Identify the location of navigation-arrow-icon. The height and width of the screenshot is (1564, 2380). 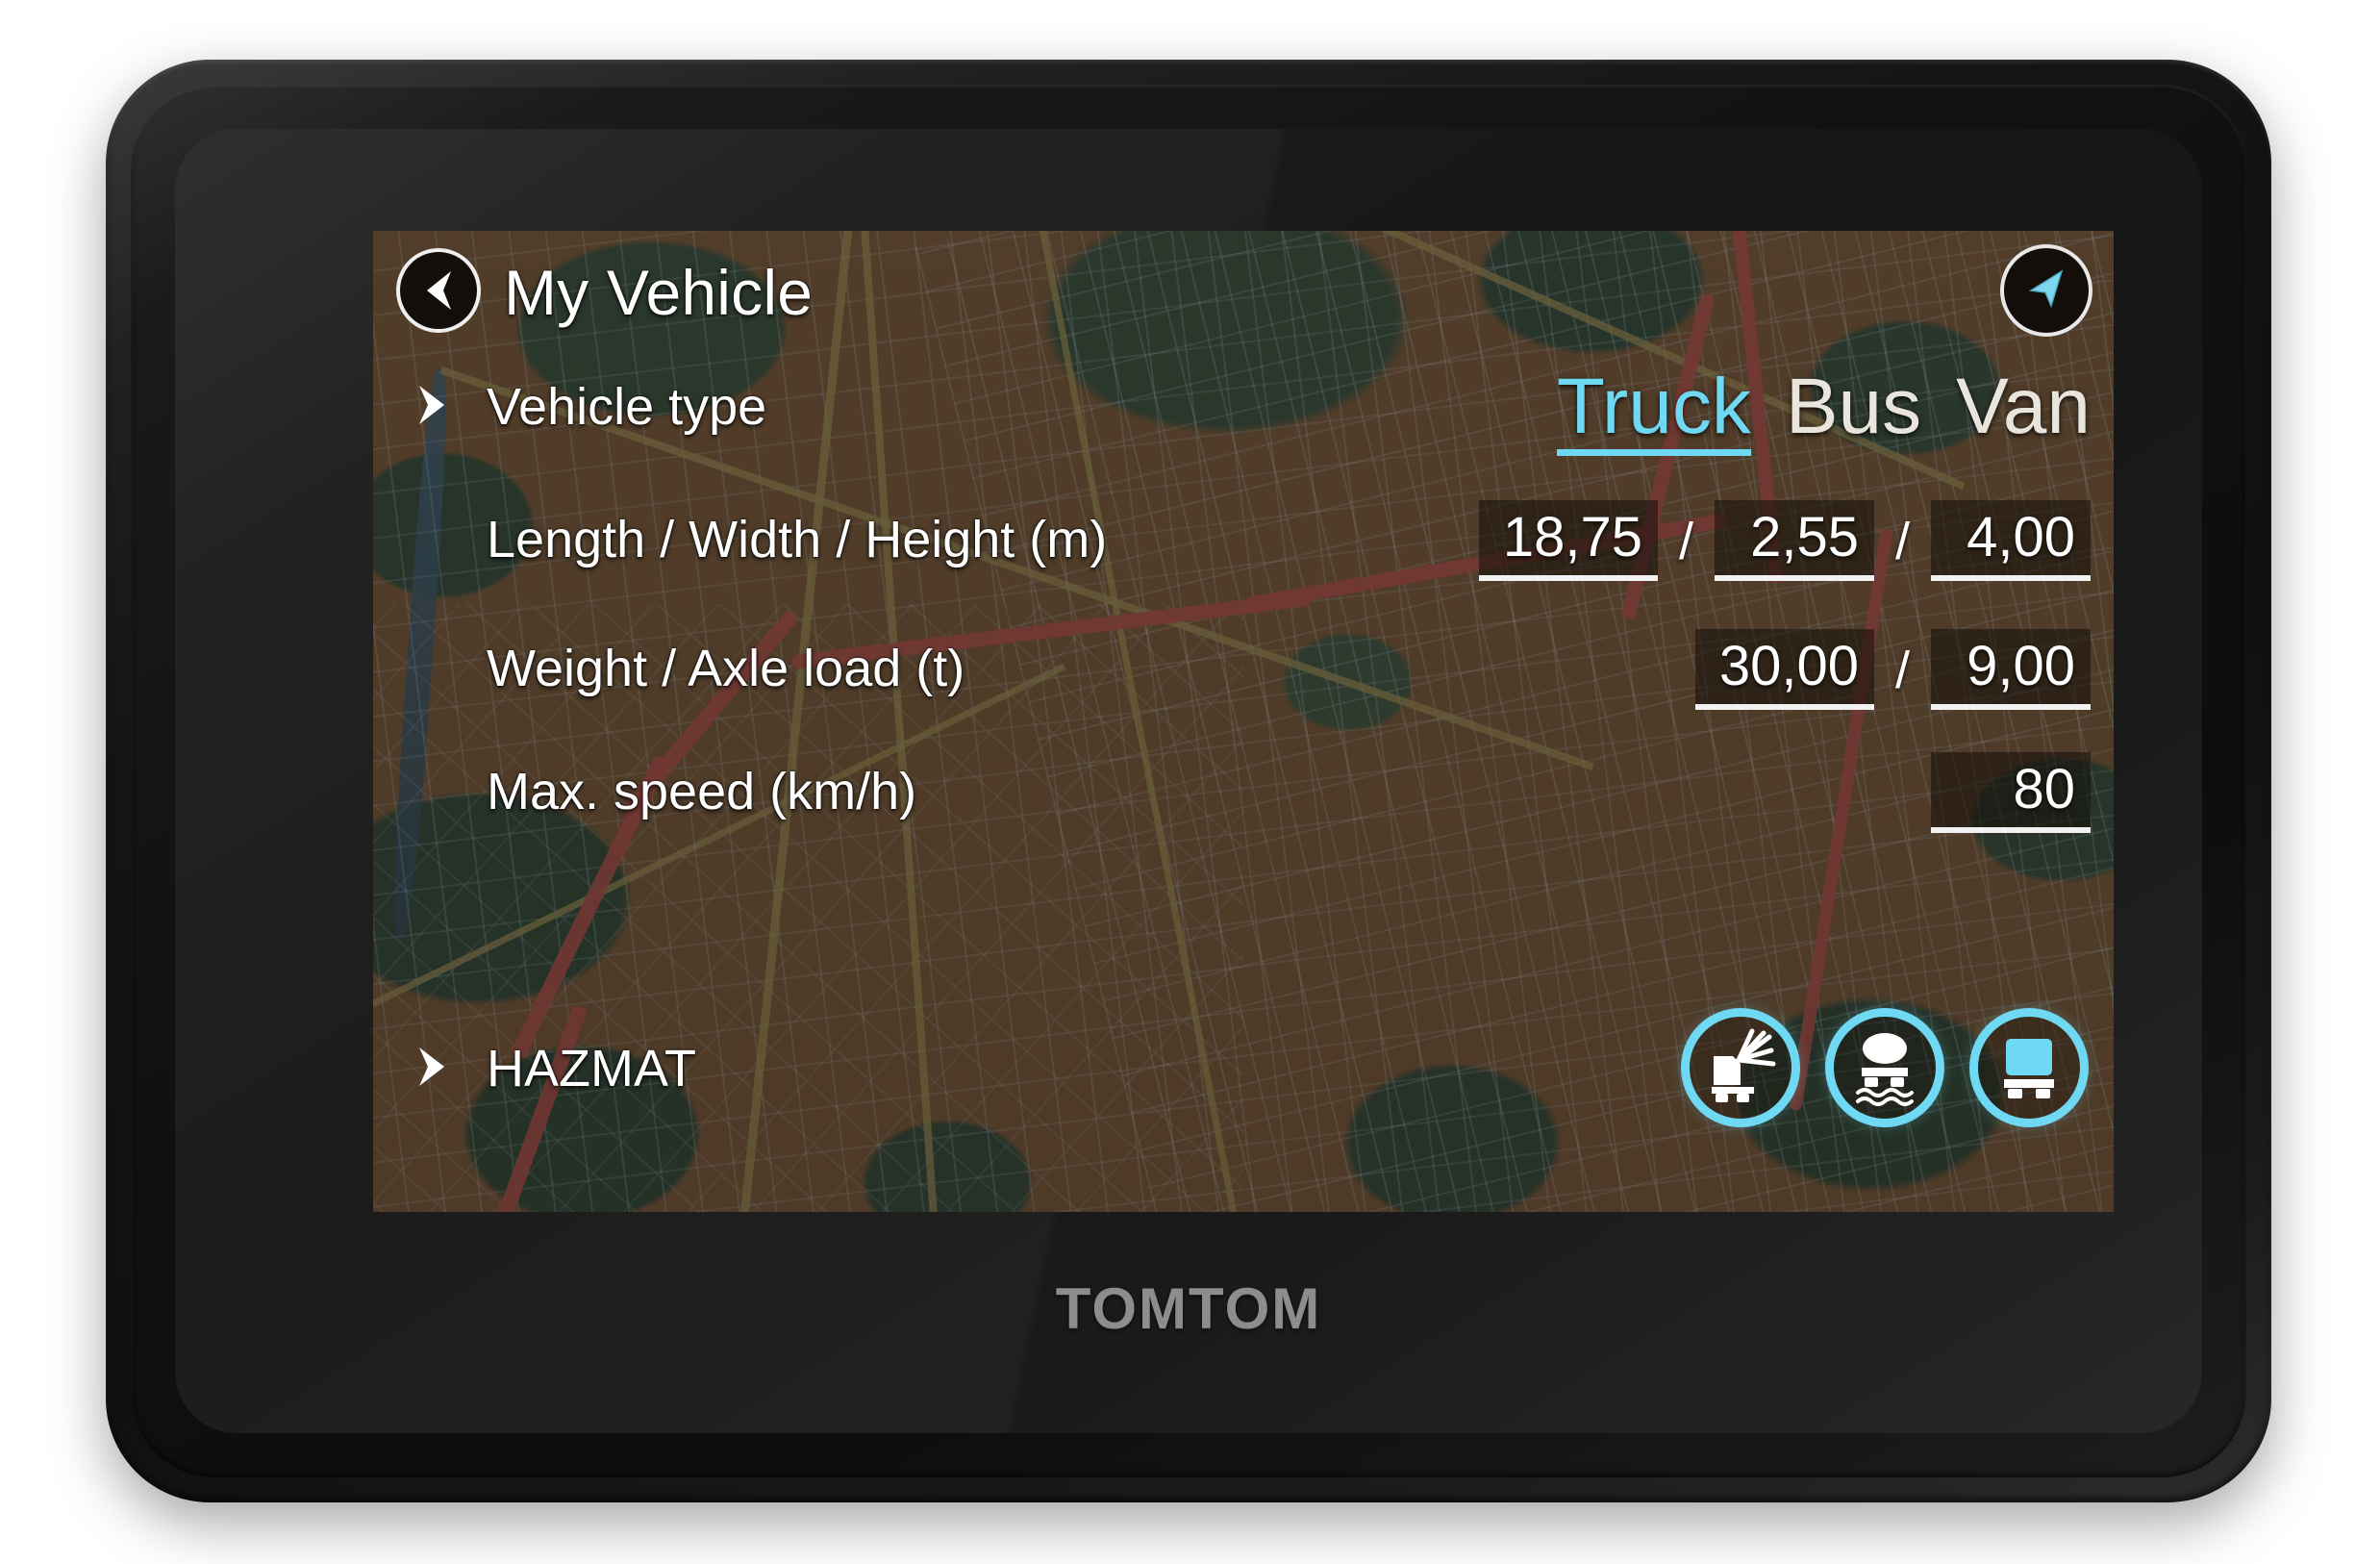
(2046, 291).